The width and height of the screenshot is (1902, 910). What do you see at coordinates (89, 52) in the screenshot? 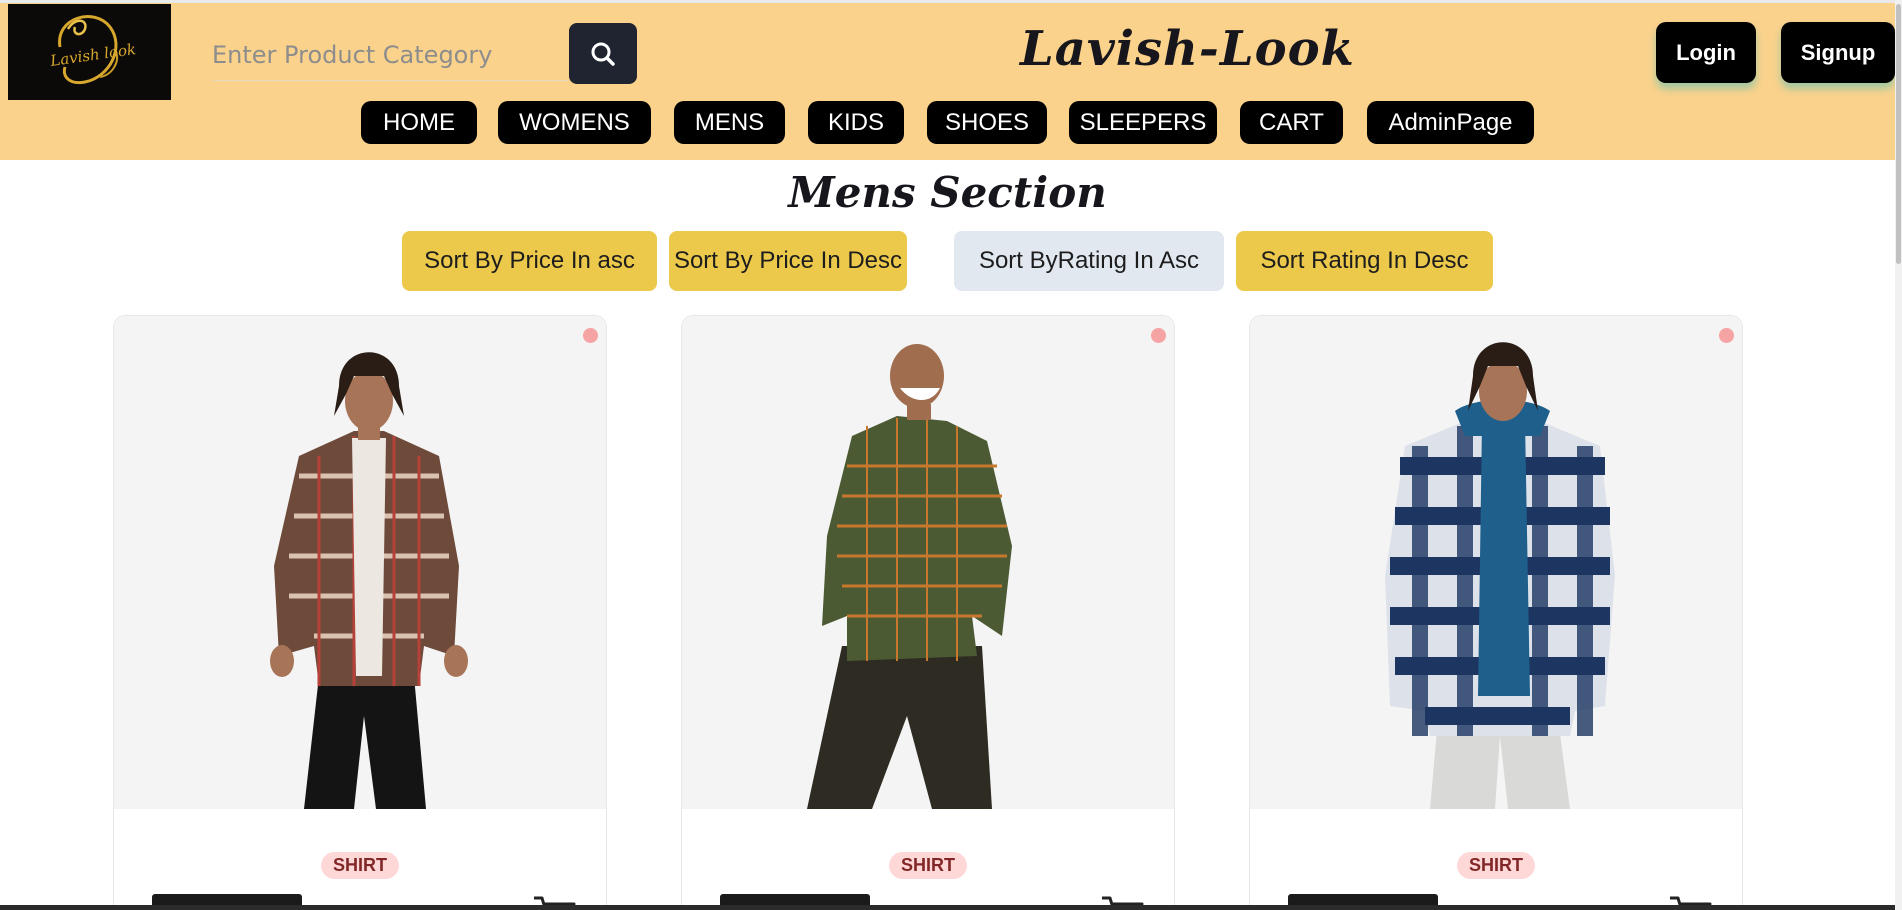
I see `logo: Lavish look` at bounding box center [89, 52].